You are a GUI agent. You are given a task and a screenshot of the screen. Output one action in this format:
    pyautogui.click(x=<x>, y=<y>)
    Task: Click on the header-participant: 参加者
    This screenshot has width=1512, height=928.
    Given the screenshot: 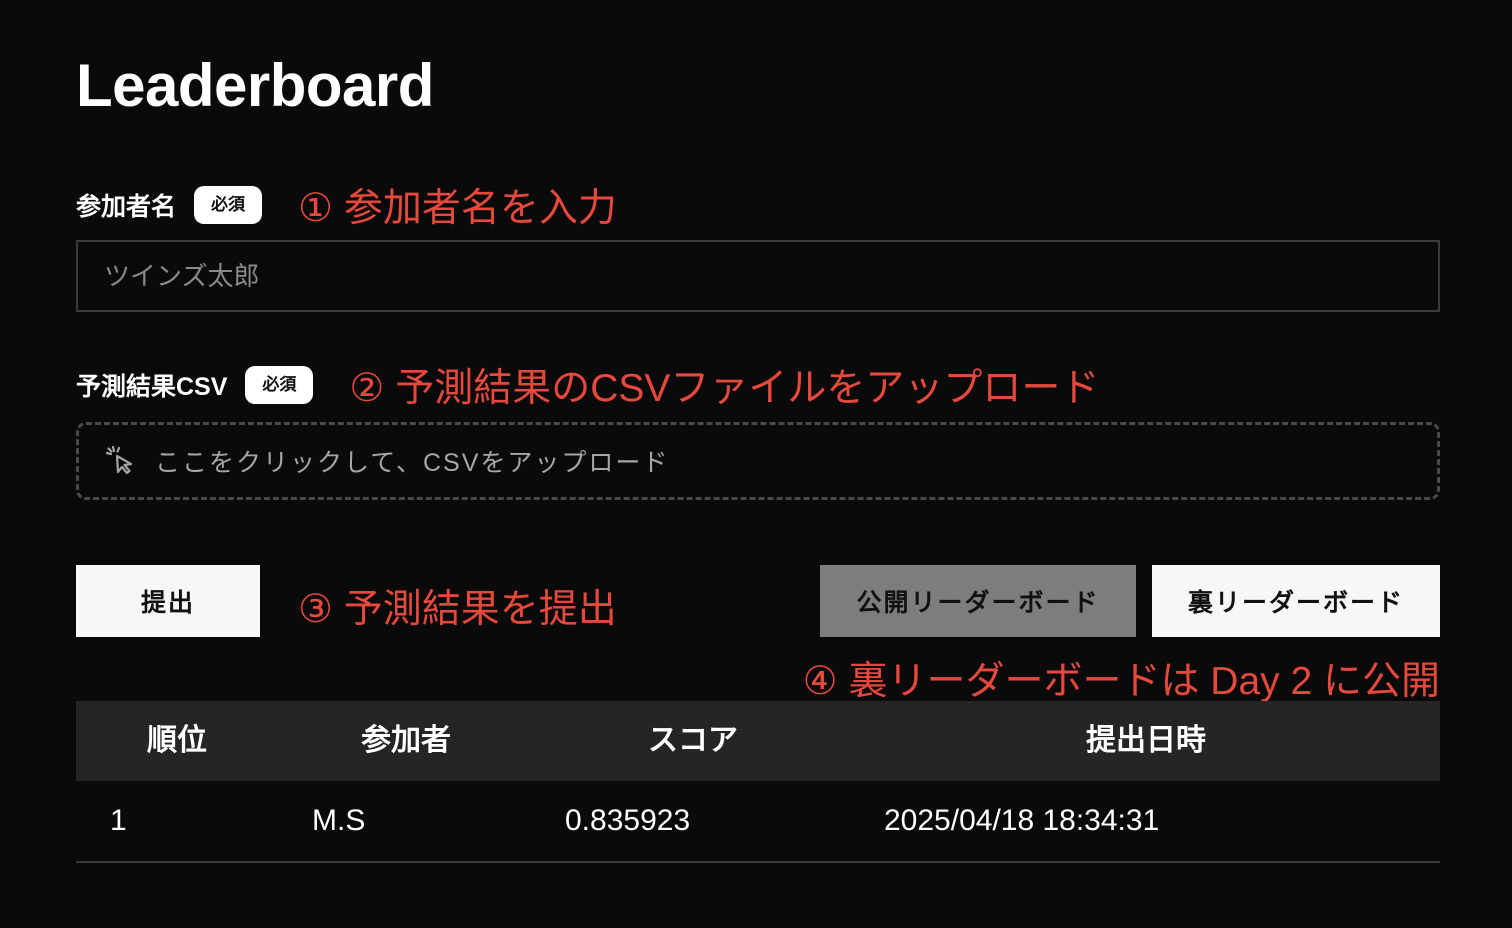 What is the action you would take?
    pyautogui.click(x=406, y=740)
    